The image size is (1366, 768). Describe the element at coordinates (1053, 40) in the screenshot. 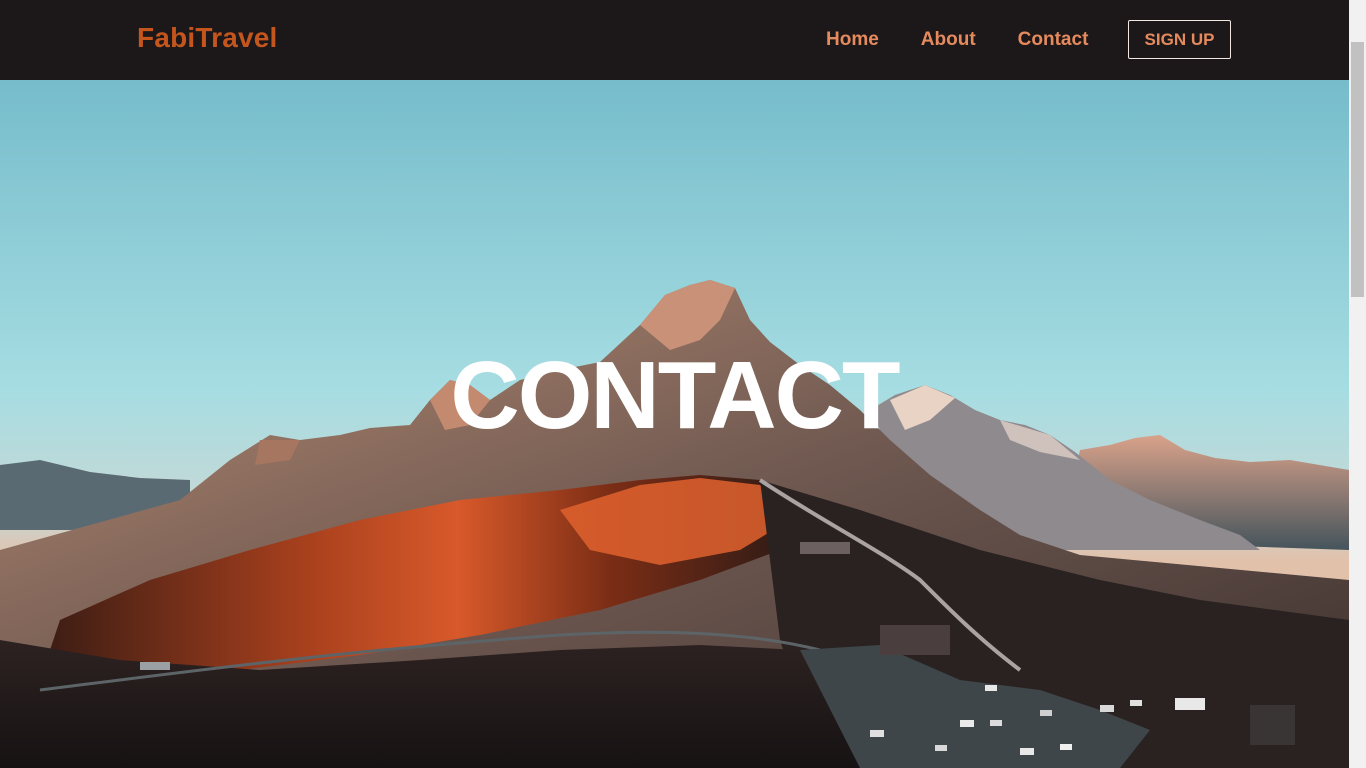

I see `nav-link-contact: Contact` at that location.